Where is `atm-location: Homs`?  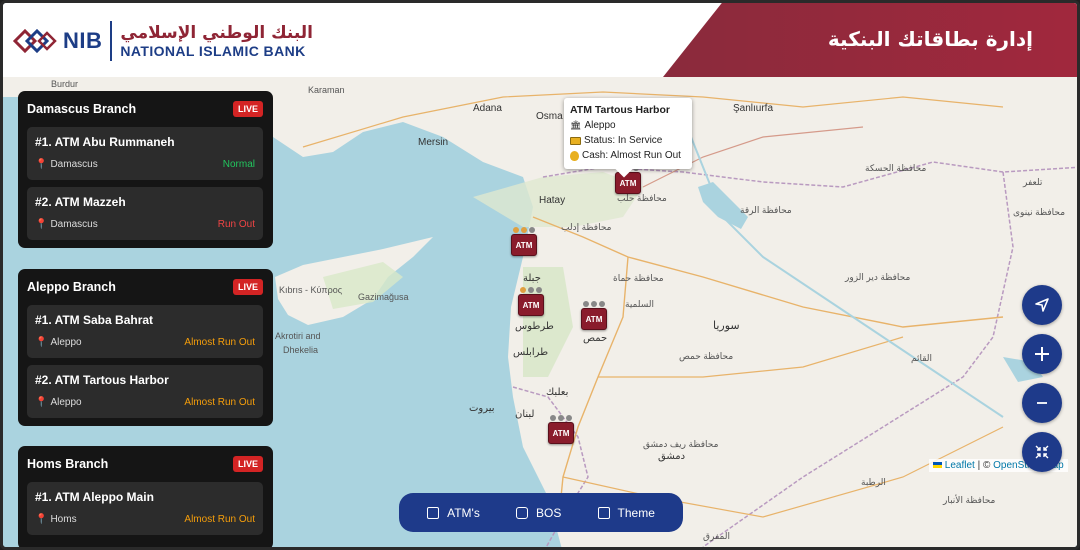
atm-location: Homs is located at coordinates (63, 519).